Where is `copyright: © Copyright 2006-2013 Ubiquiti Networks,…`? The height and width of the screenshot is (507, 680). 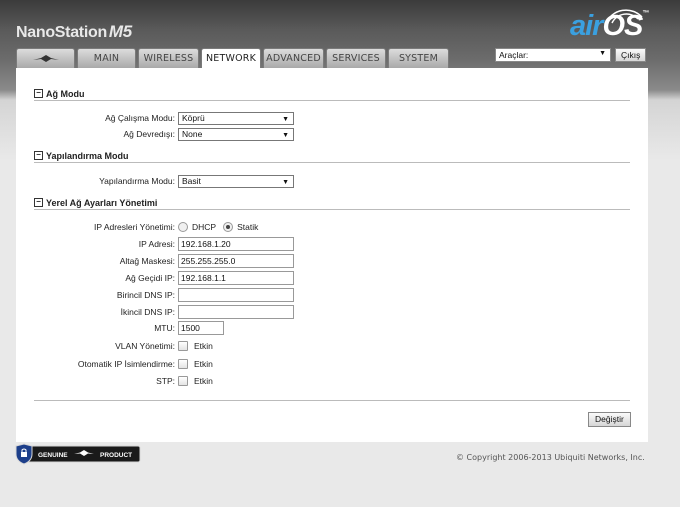 copyright: © Copyright 2006-2013 Ubiquiti Networks,… is located at coordinates (550, 457).